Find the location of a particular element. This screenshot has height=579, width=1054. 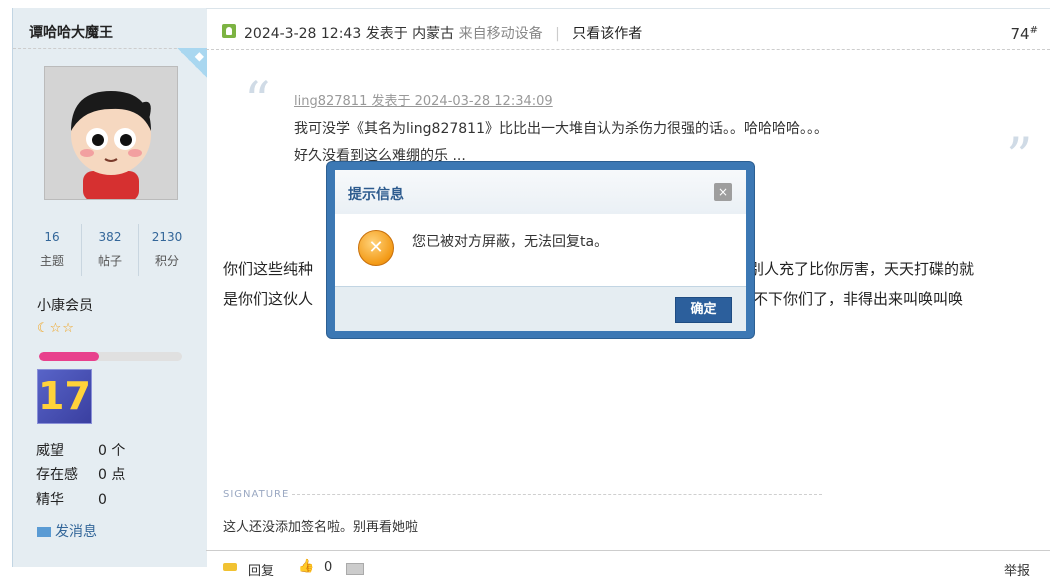

post-action-bar: 回复 👍 0 举报 is located at coordinates (628, 564).